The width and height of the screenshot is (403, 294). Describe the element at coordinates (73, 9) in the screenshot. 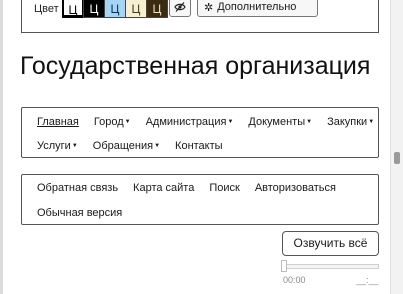

I see `color-white-button: Ц` at that location.